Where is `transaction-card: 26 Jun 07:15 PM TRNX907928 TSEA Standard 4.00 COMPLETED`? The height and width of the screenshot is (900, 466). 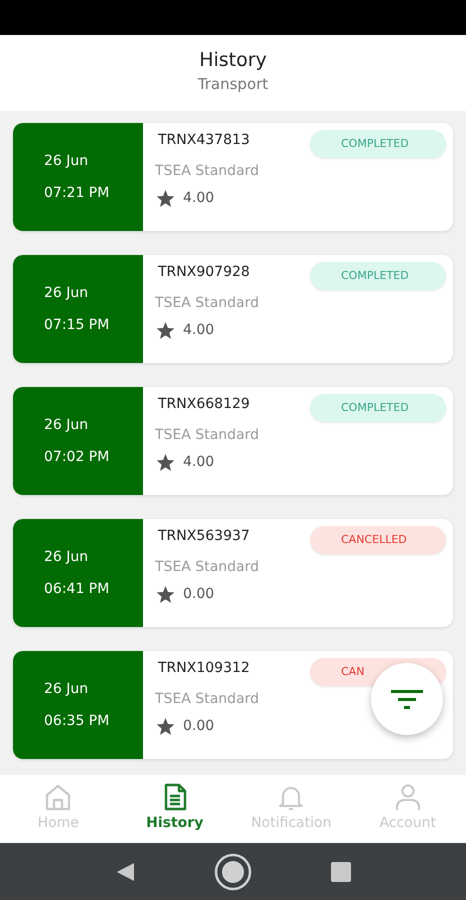 transaction-card: 26 Jun 07:15 PM TRNX907928 TSEA Standard 4.00 COMPLETED is located at coordinates (233, 309).